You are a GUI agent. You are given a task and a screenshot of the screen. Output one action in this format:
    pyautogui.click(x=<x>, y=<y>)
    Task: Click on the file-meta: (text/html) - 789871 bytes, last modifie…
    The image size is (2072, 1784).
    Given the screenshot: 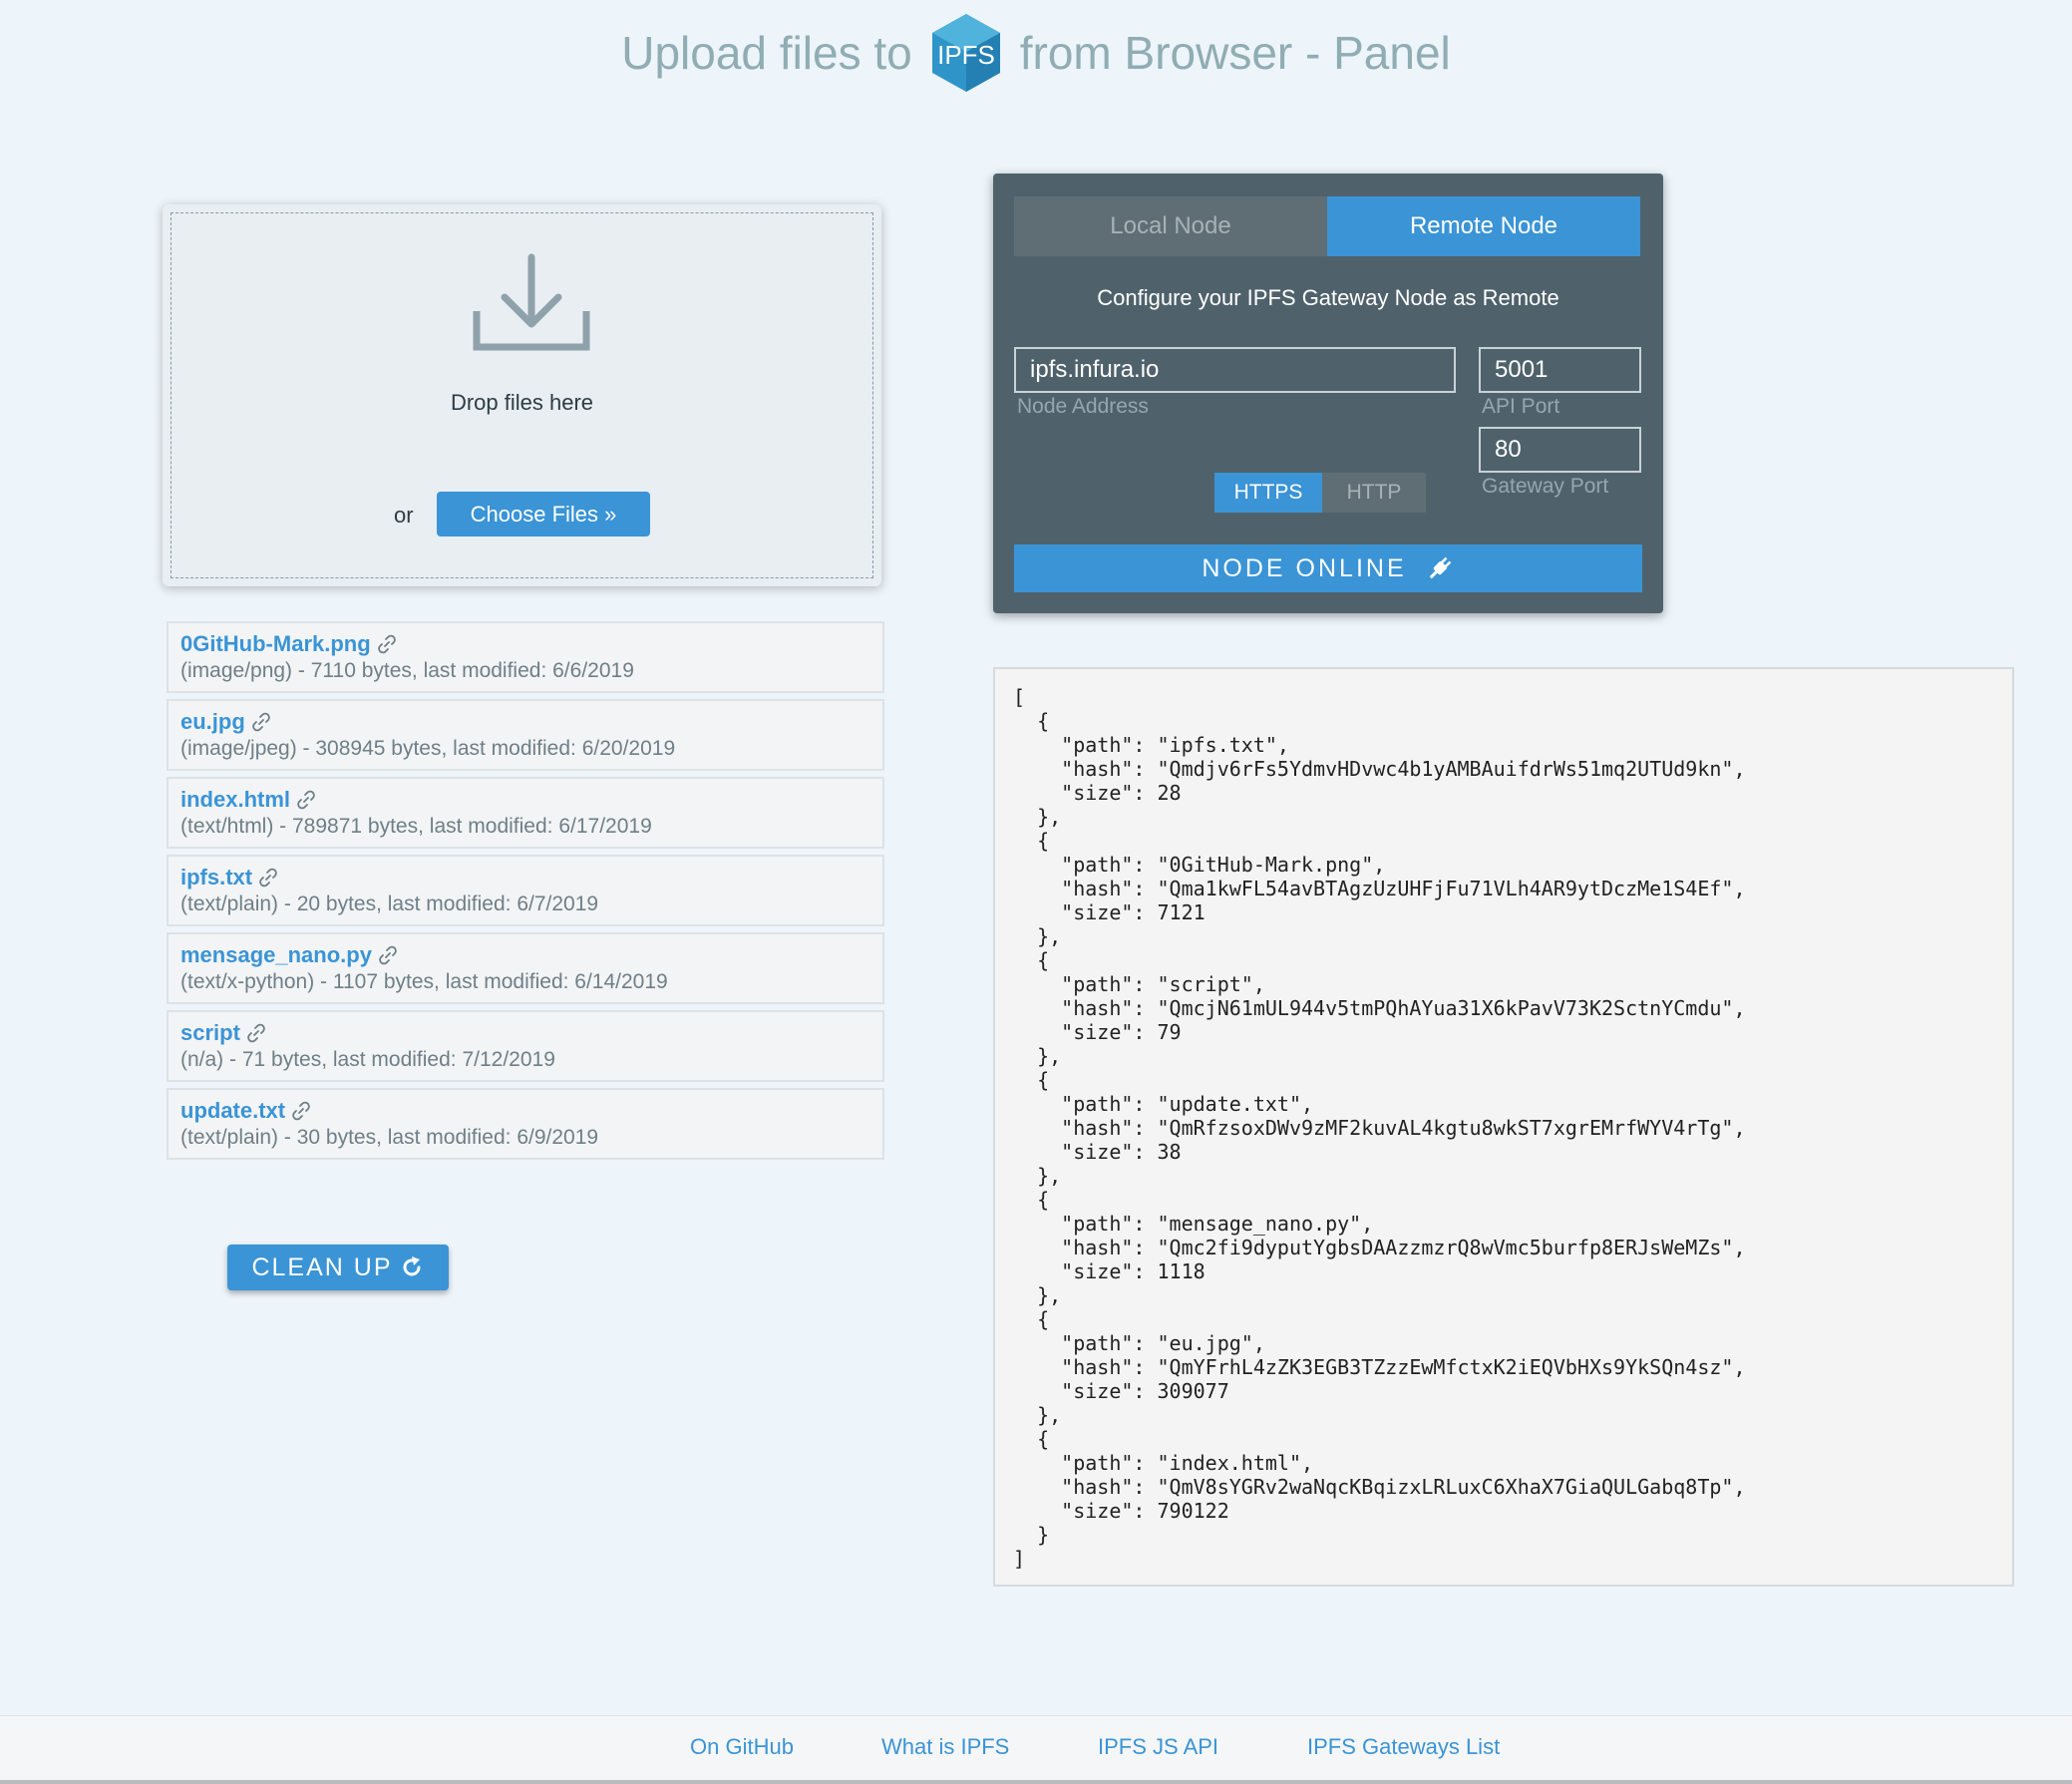 What is the action you would take?
    pyautogui.click(x=416, y=827)
    